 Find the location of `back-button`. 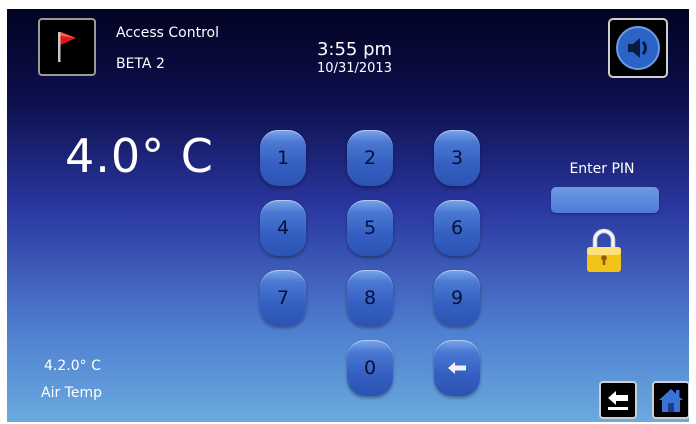

back-button is located at coordinates (618, 400).